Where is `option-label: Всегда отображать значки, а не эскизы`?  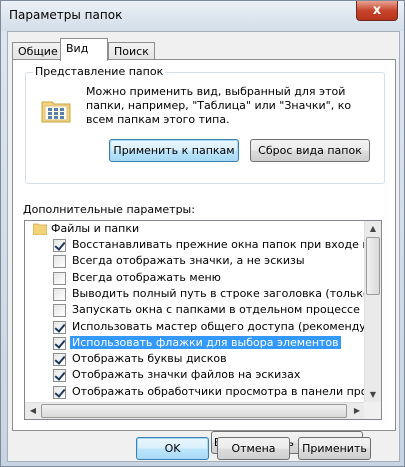
option-label: Всегда отображать значки, а не эскизы is located at coordinates (188, 261).